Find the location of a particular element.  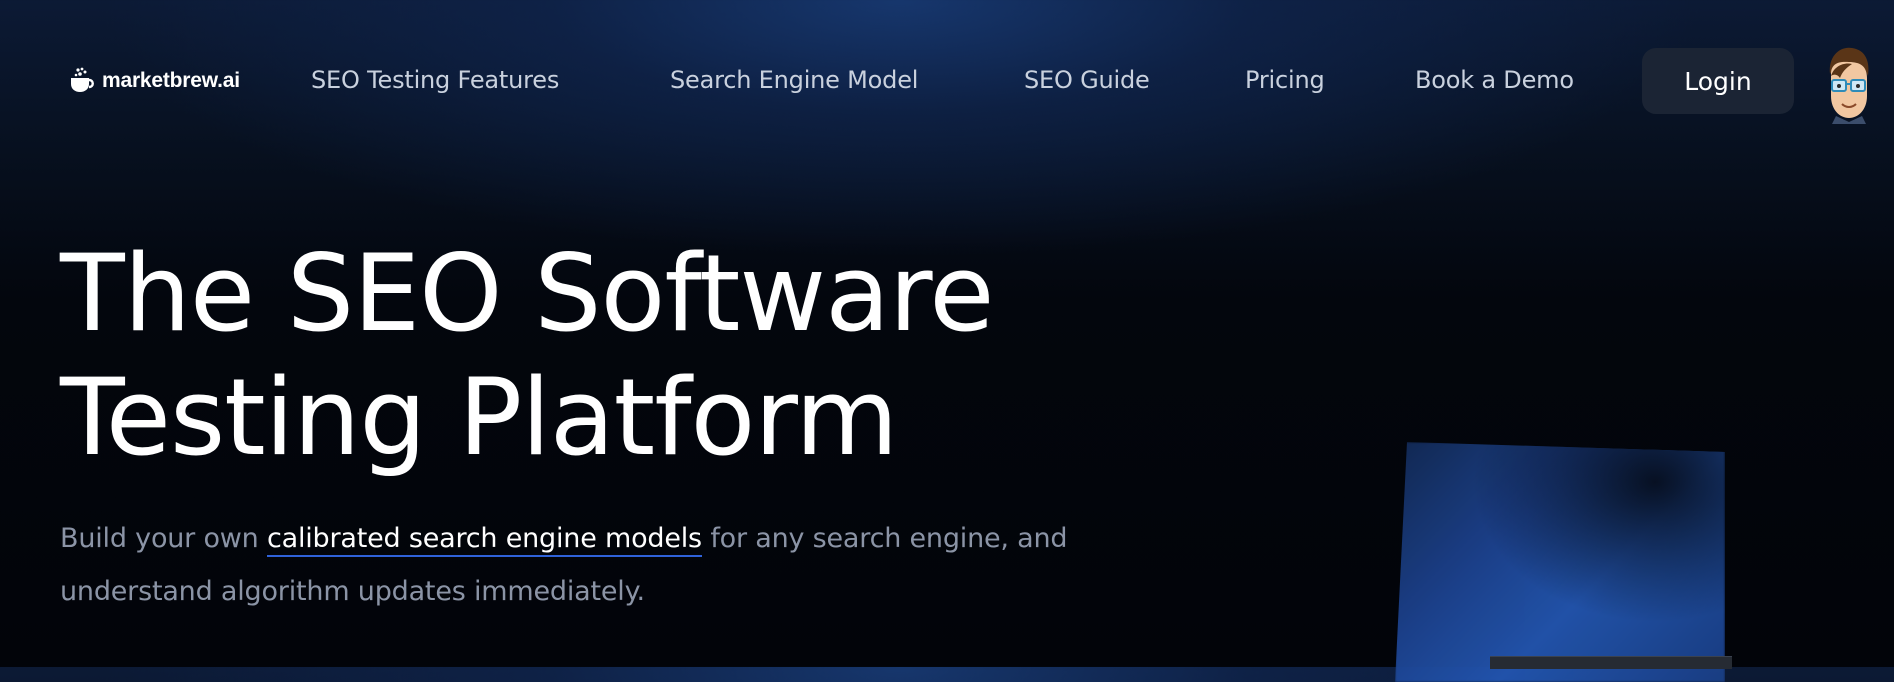

page-title-line-2: Testing Platform is located at coordinates (479, 417).